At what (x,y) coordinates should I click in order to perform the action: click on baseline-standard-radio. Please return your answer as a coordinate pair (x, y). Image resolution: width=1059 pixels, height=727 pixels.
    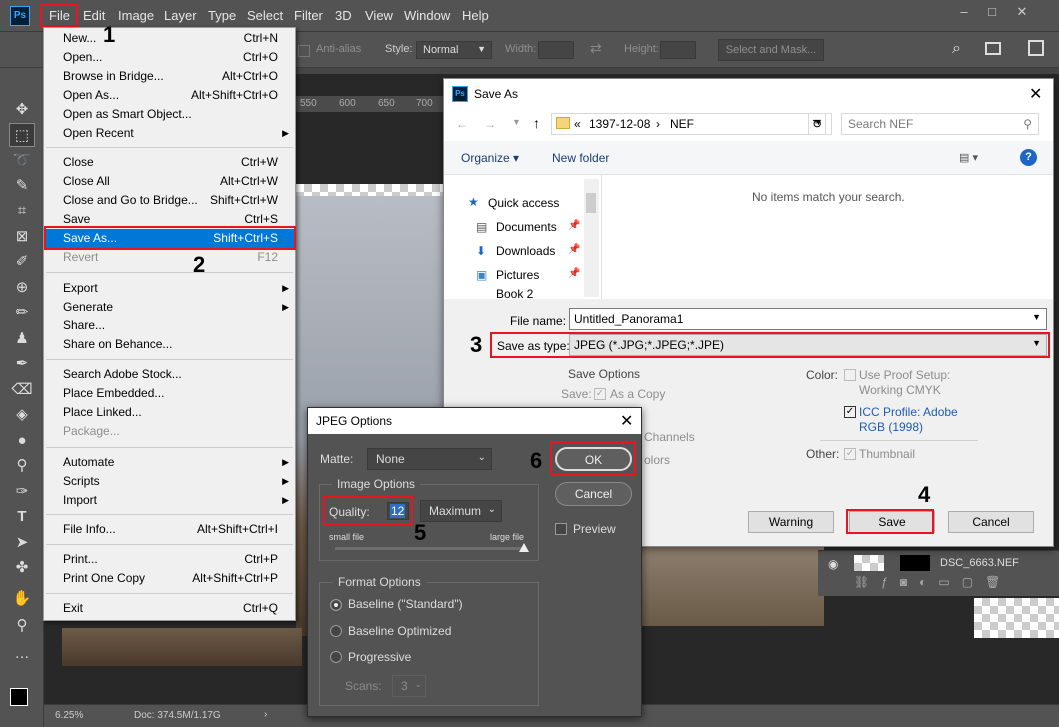
    Looking at the image, I should click on (336, 605).